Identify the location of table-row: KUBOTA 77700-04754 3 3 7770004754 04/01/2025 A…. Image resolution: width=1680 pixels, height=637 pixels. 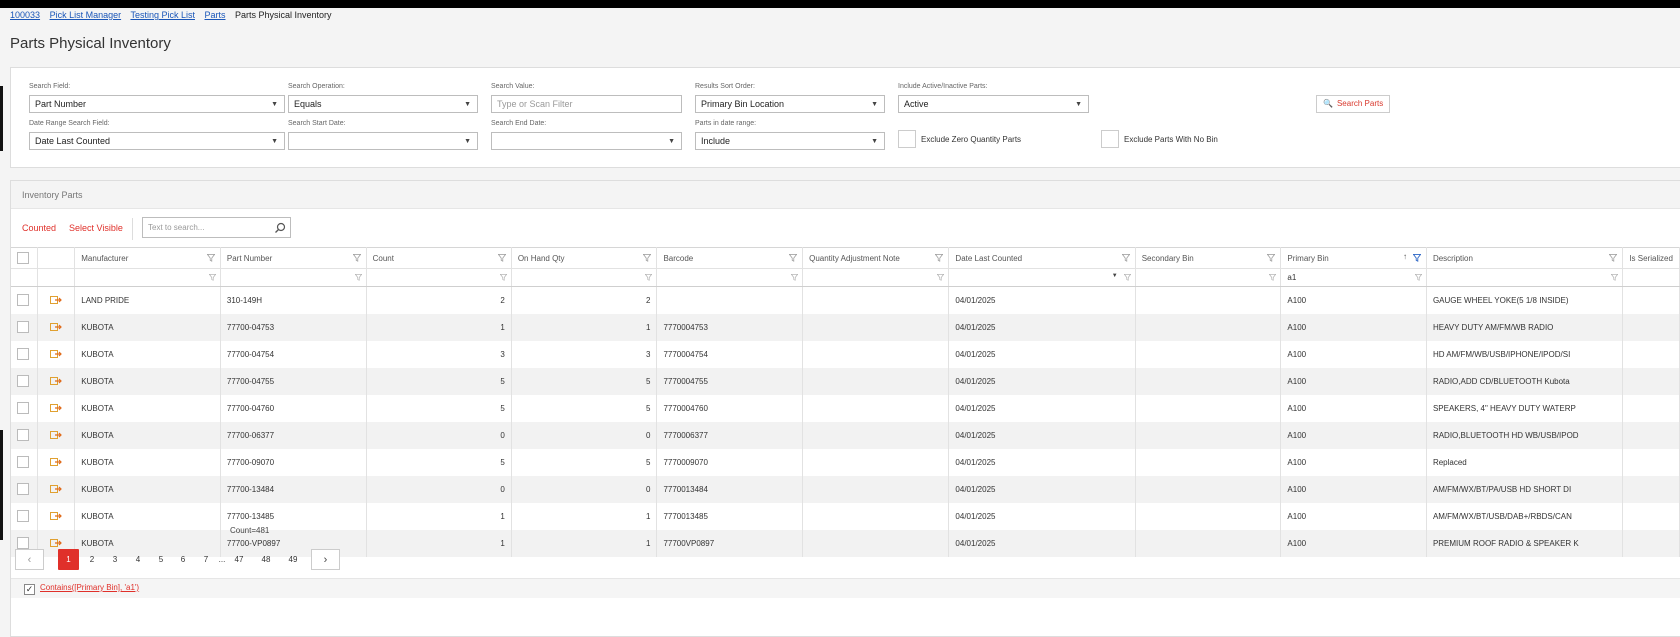
(845, 354).